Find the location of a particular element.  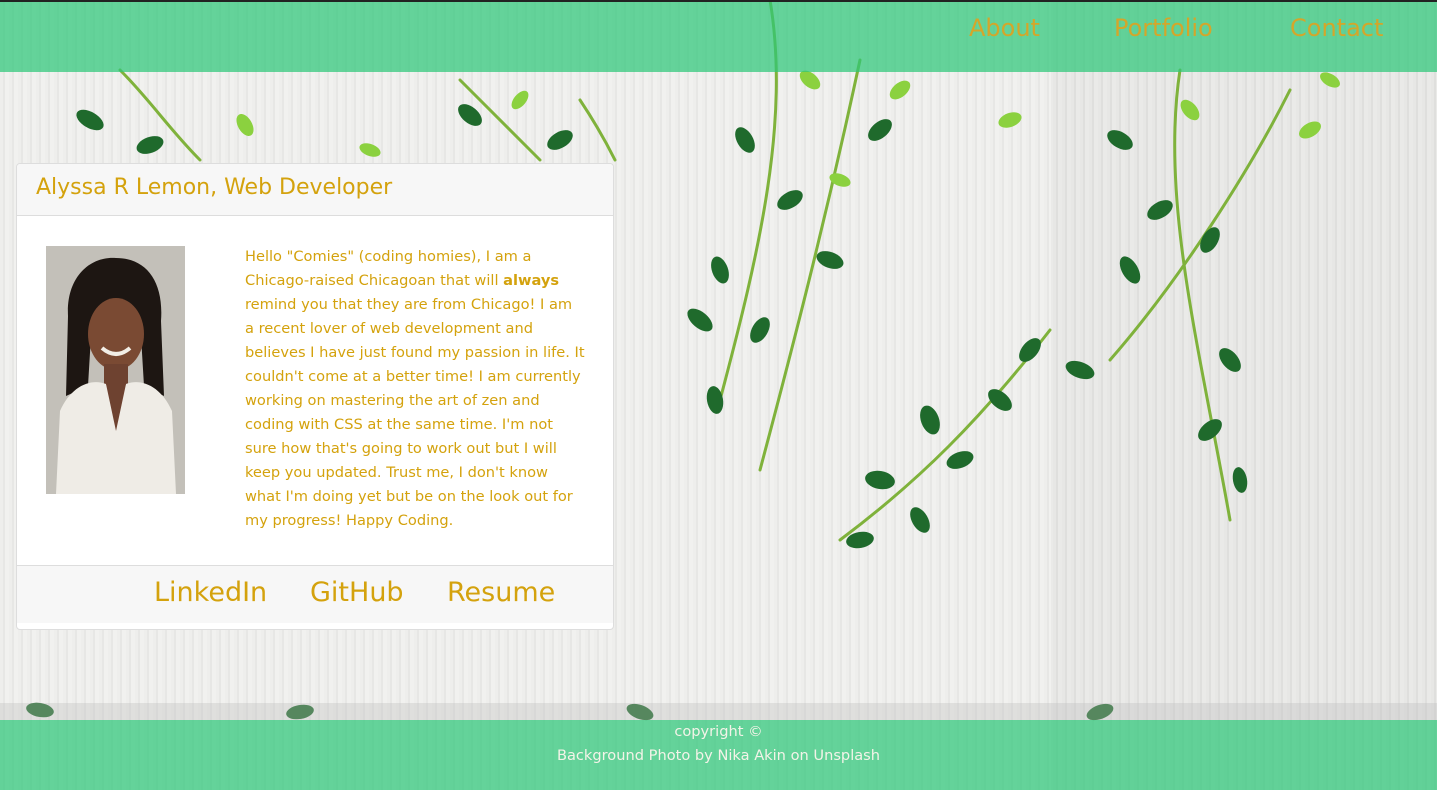

profile-photo-illustration is located at coordinates (115, 370).